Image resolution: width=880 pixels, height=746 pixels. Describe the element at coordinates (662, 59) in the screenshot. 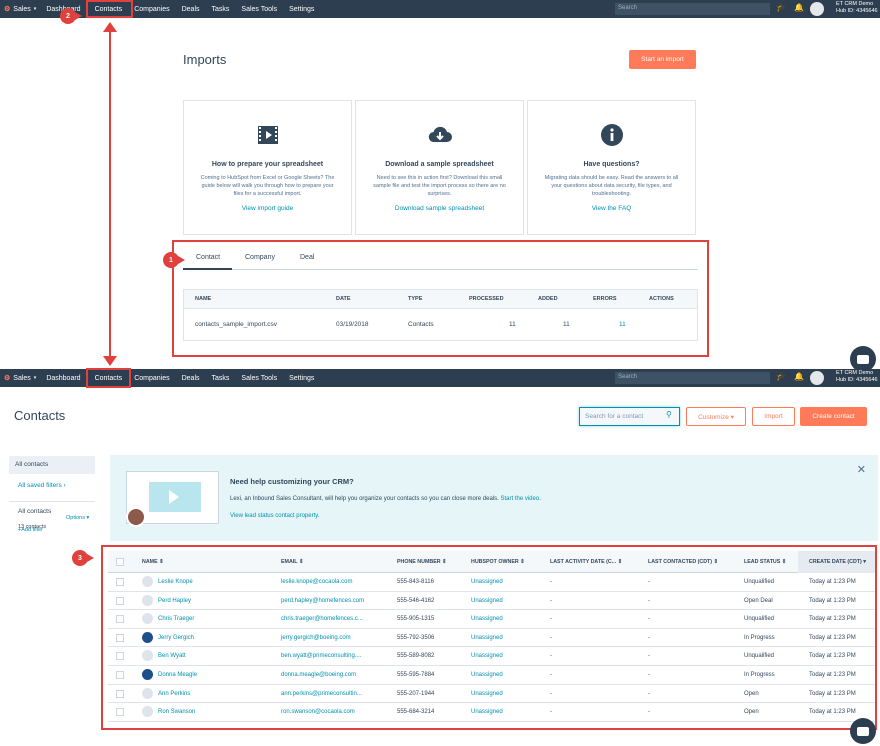

I see `start-import-button: Start an import` at that location.